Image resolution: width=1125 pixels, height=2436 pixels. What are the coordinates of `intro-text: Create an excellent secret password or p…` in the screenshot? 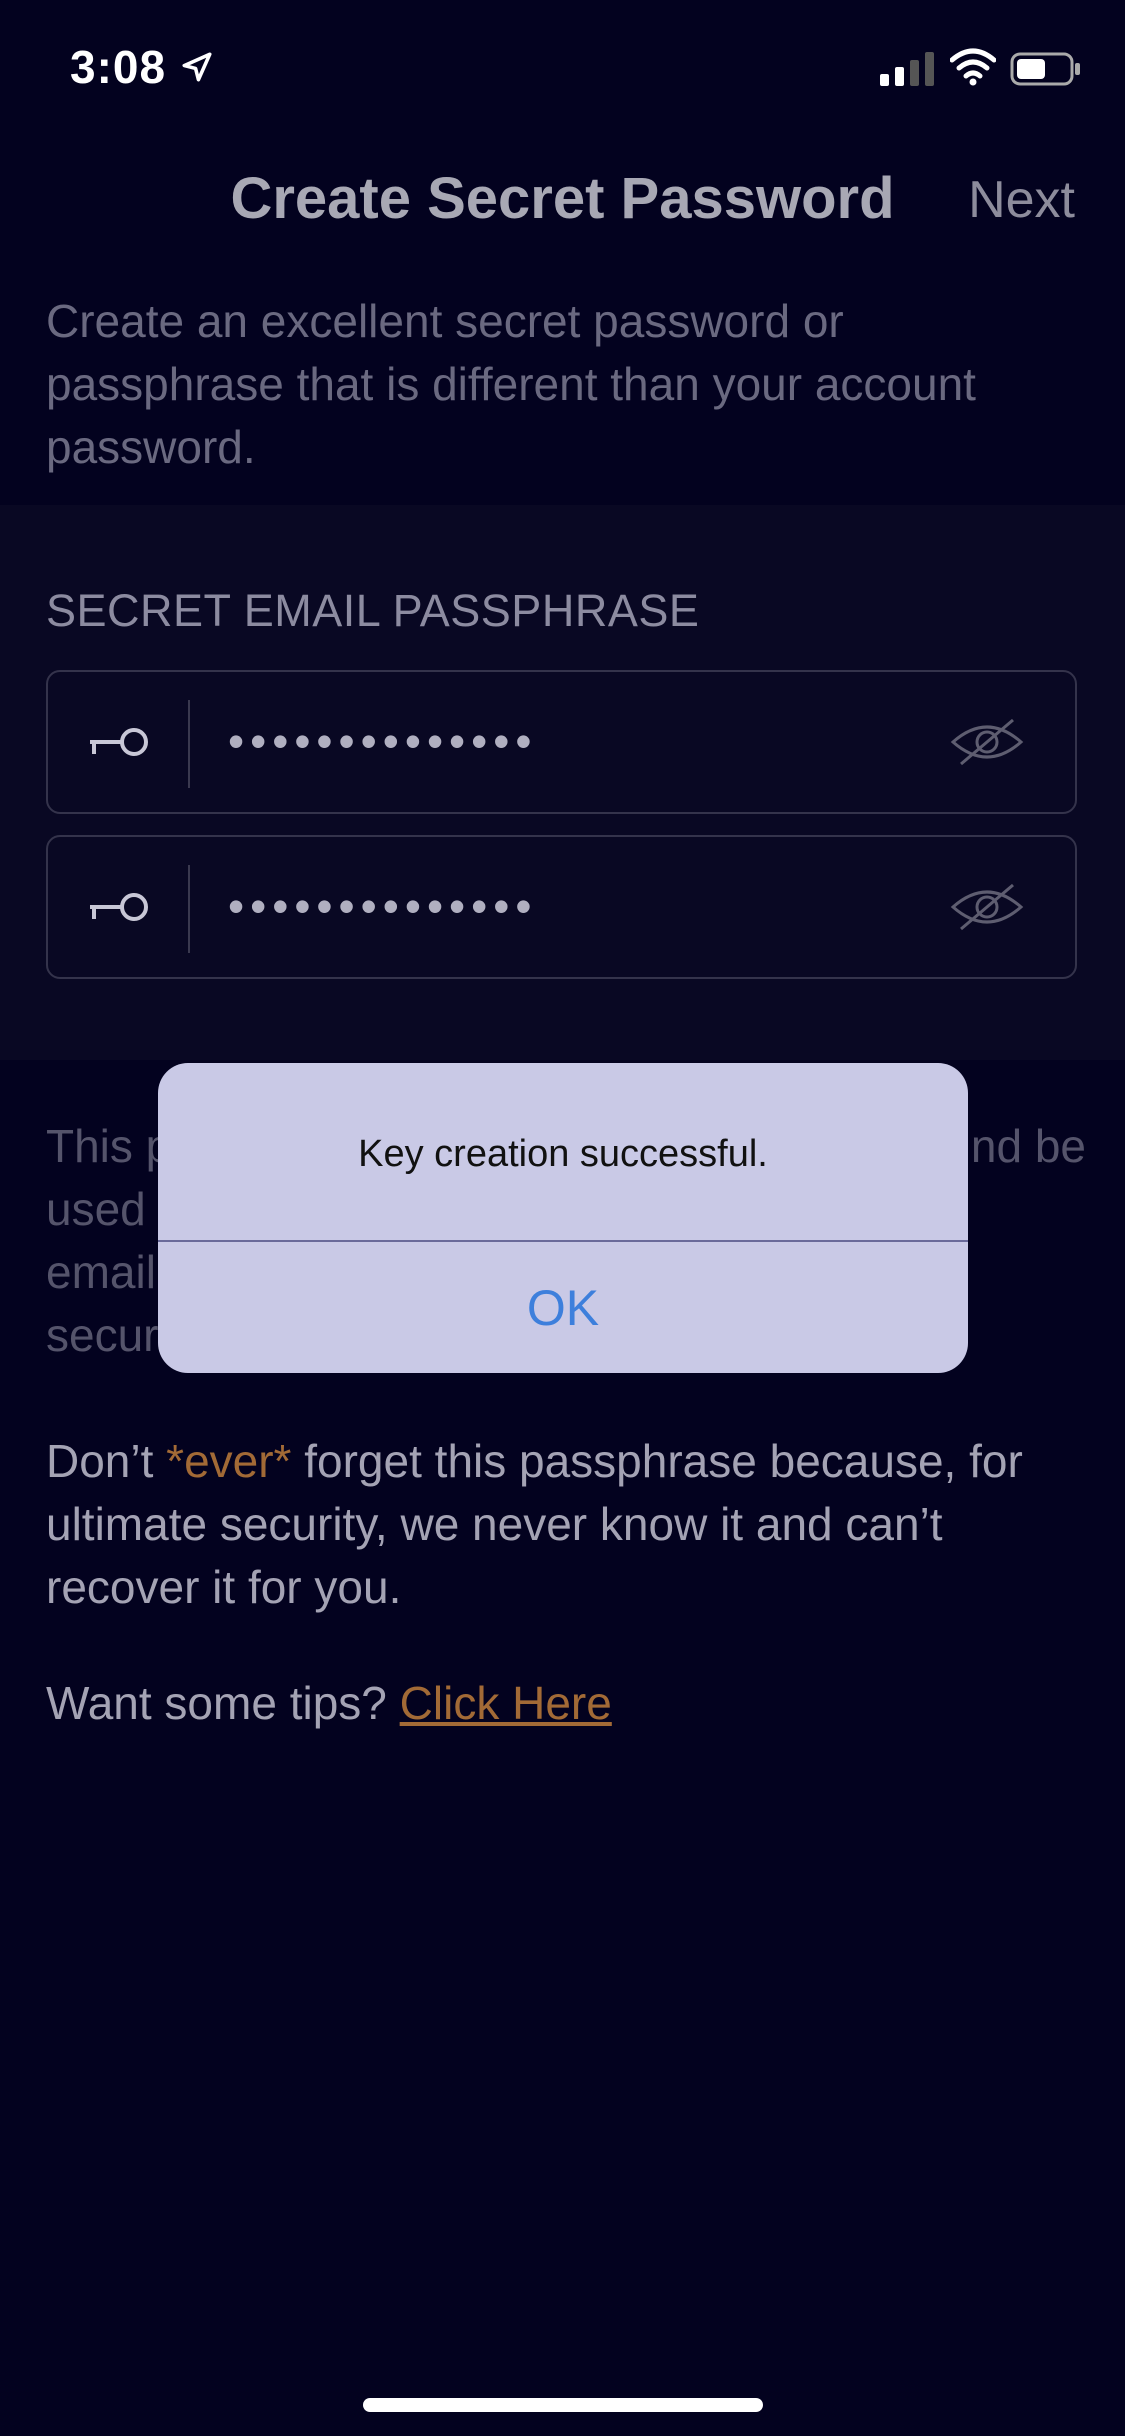 It's located at (511, 384).